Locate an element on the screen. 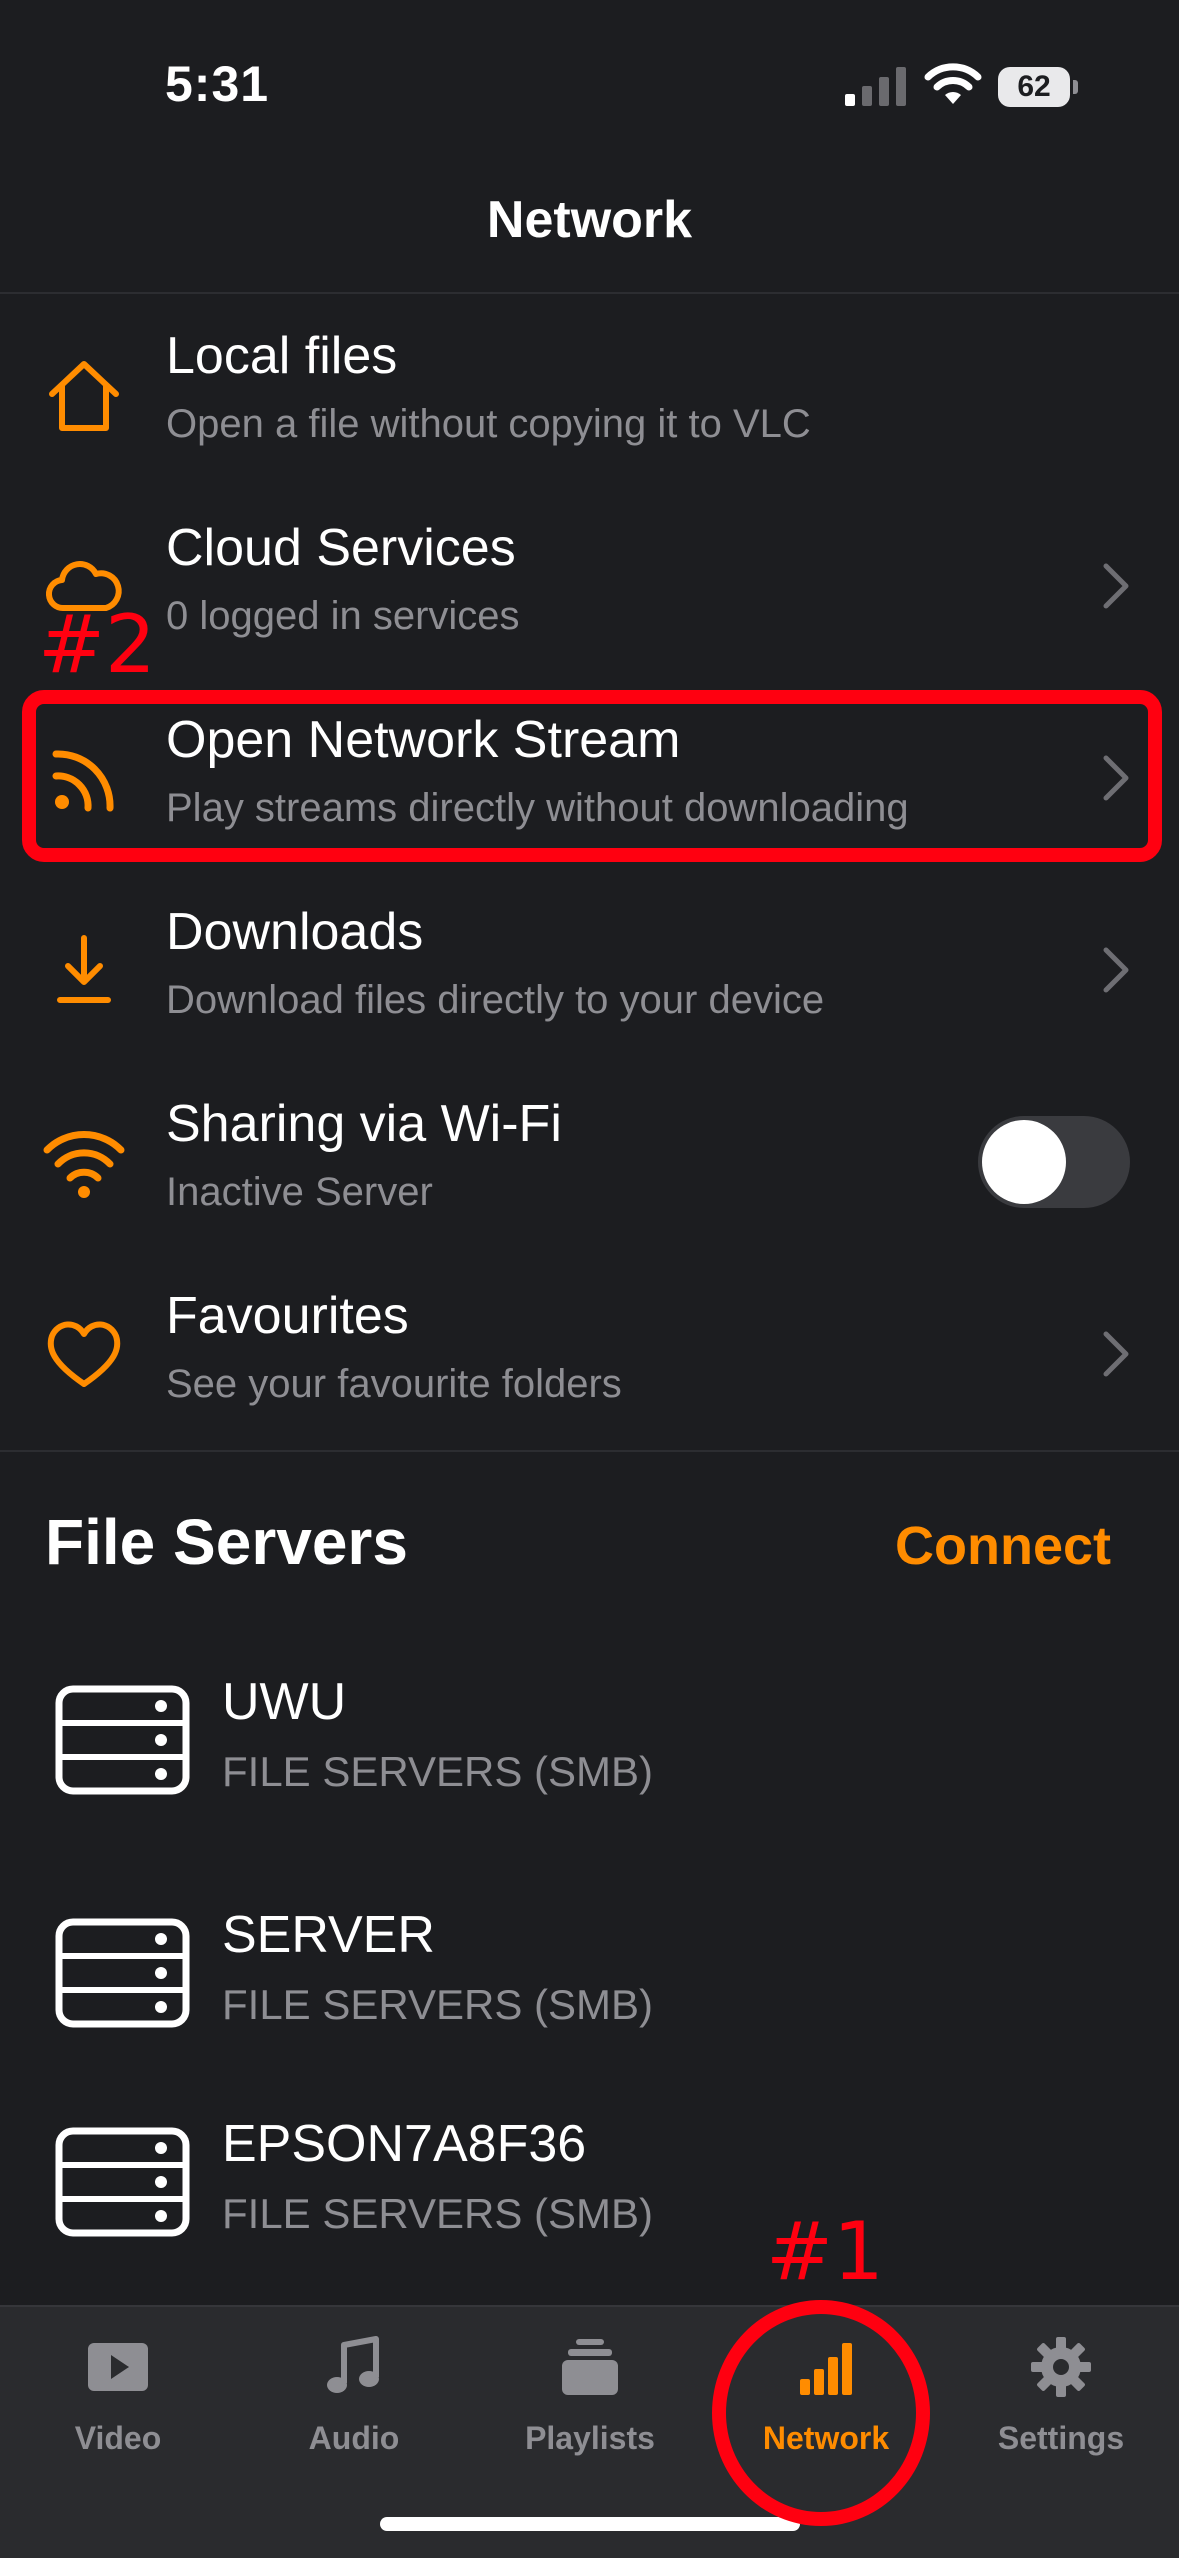 The width and height of the screenshot is (1179, 2558). cellular-signal-icon is located at coordinates (875, 86).